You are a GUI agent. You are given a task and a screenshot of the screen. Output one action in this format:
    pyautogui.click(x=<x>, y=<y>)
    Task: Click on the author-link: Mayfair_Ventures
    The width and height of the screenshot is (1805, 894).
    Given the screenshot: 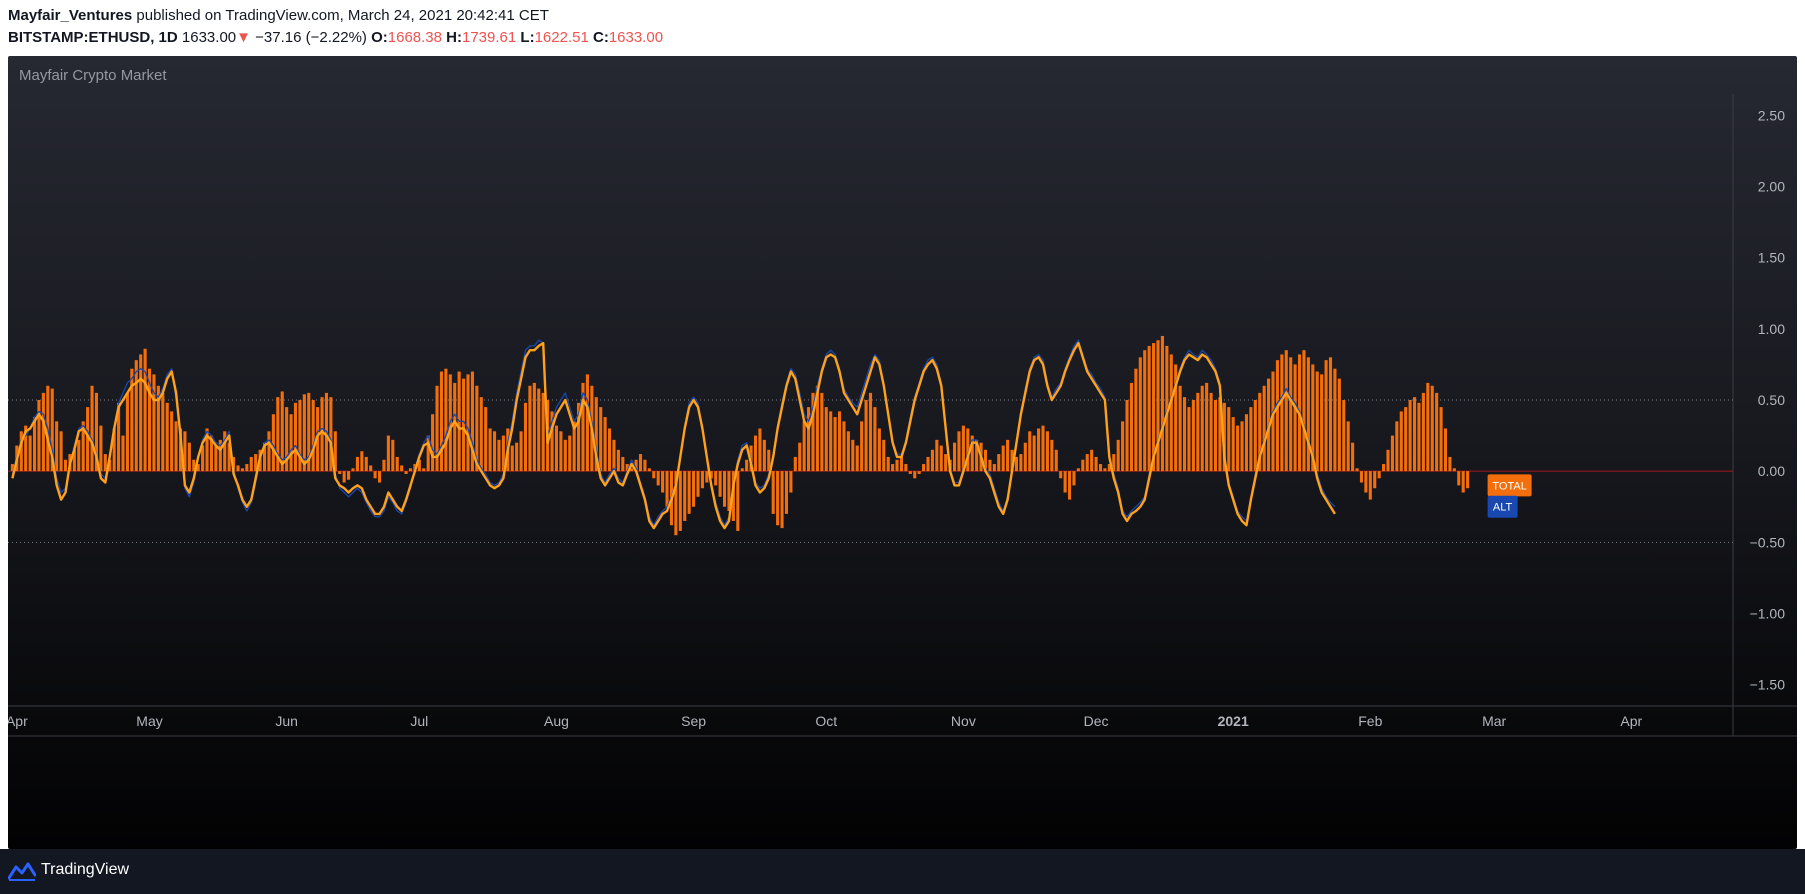 What is the action you would take?
    pyautogui.click(x=70, y=15)
    